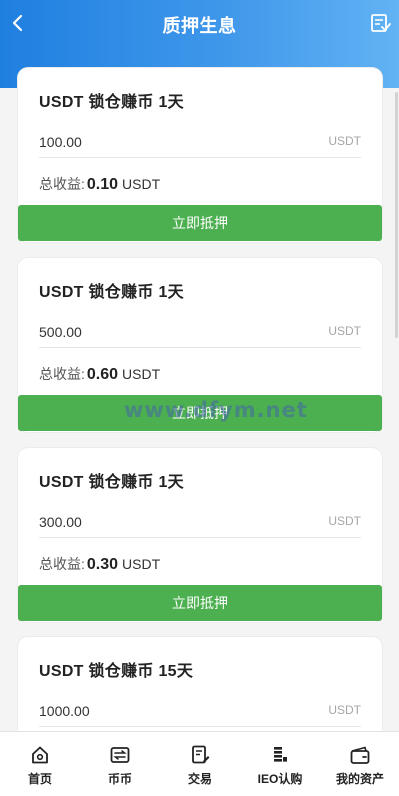 The width and height of the screenshot is (399, 796). Describe the element at coordinates (120, 755) in the screenshot. I see `exchange-icon` at that location.